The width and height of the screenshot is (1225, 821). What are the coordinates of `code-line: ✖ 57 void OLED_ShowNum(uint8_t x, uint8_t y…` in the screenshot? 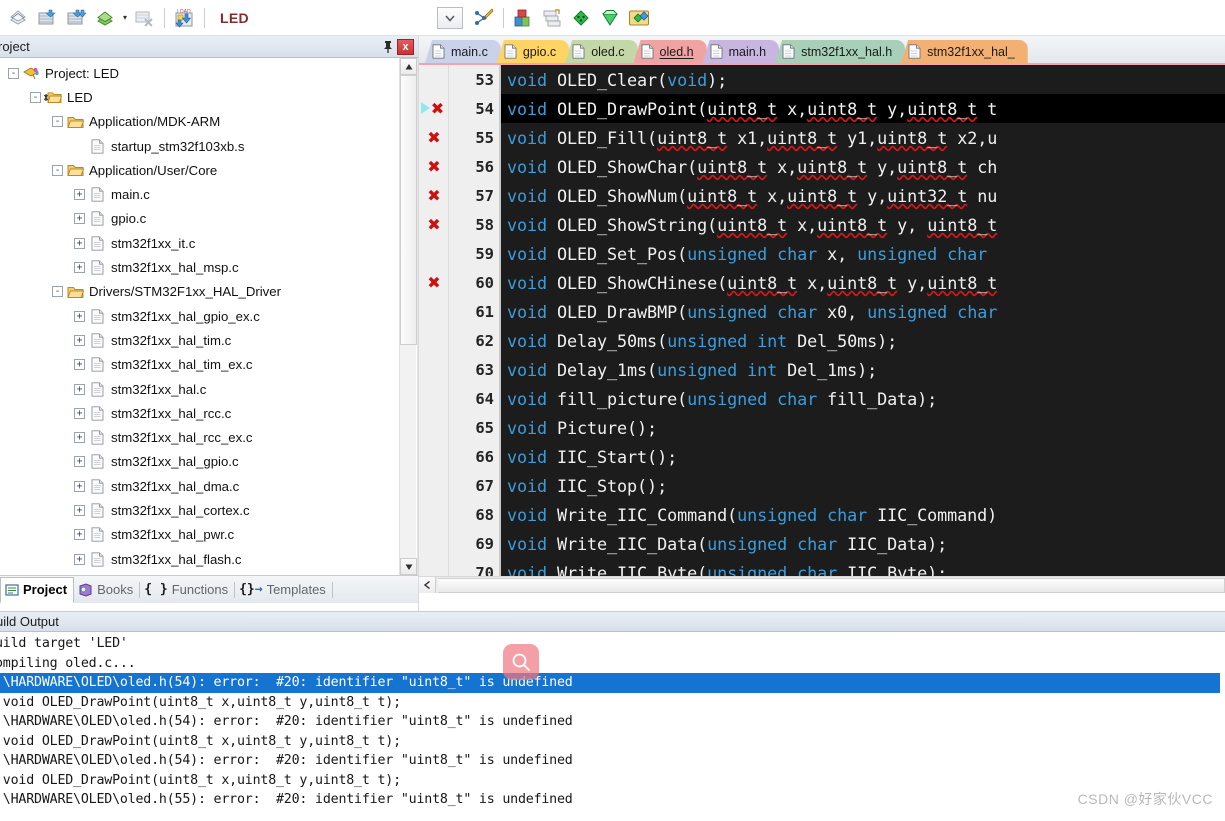 It's located at (822, 195).